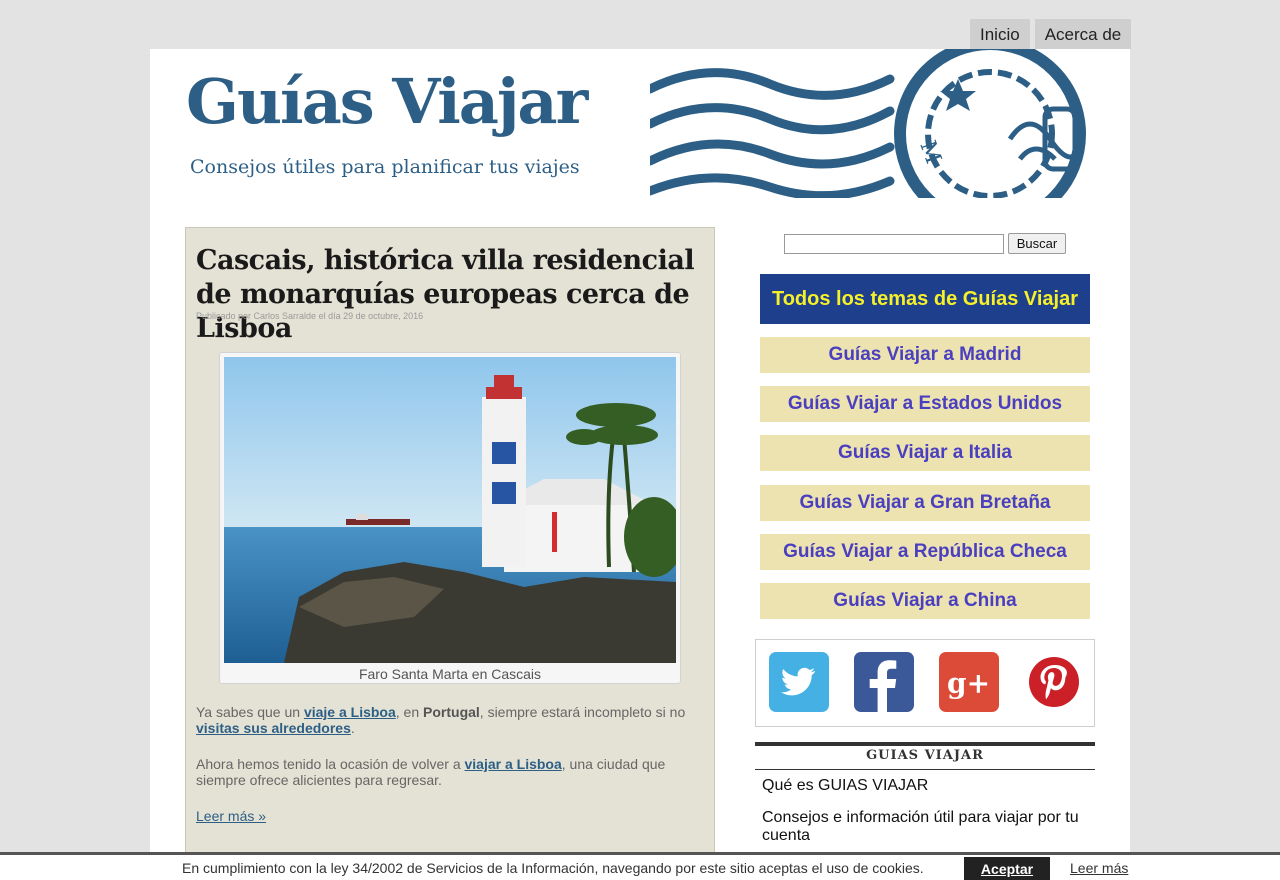 This screenshot has height=880, width=1280. What do you see at coordinates (582, 712) in the screenshot?
I see `text-fragment: , siempre estará incompleto si no` at bounding box center [582, 712].